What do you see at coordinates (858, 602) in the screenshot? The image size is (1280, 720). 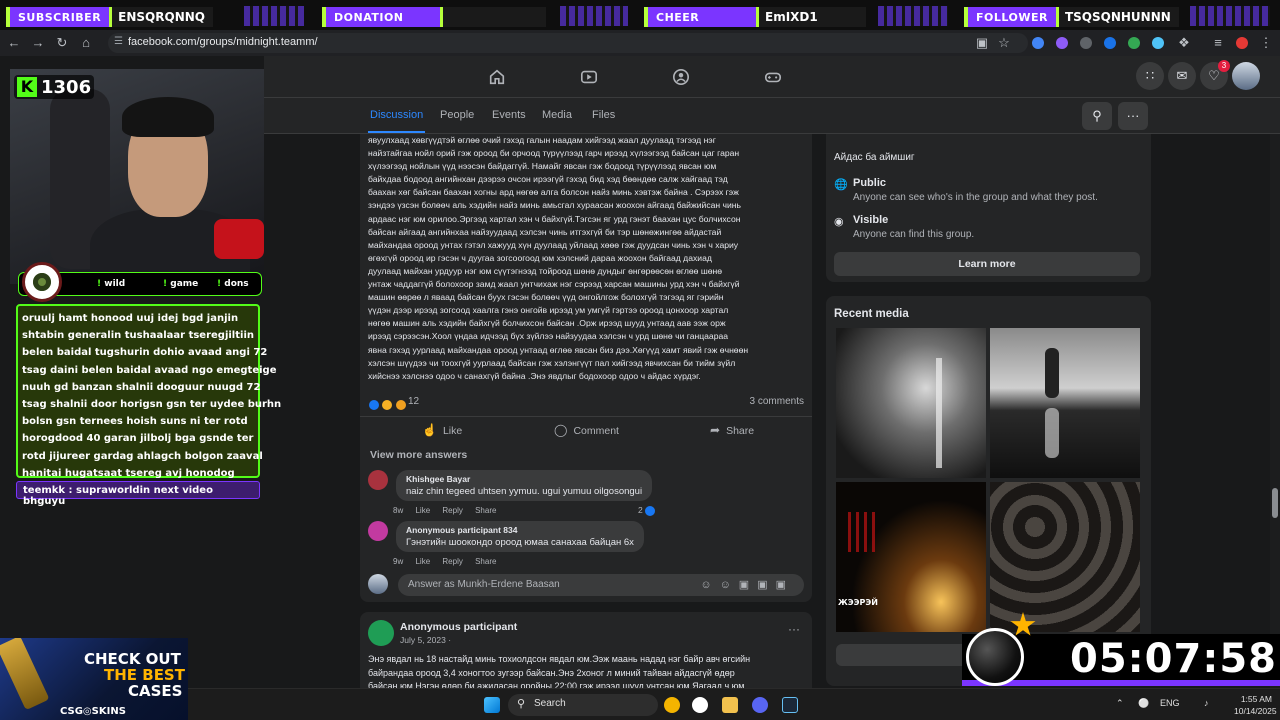 I see `media-caption: ЖЭЭРЭЙ` at bounding box center [858, 602].